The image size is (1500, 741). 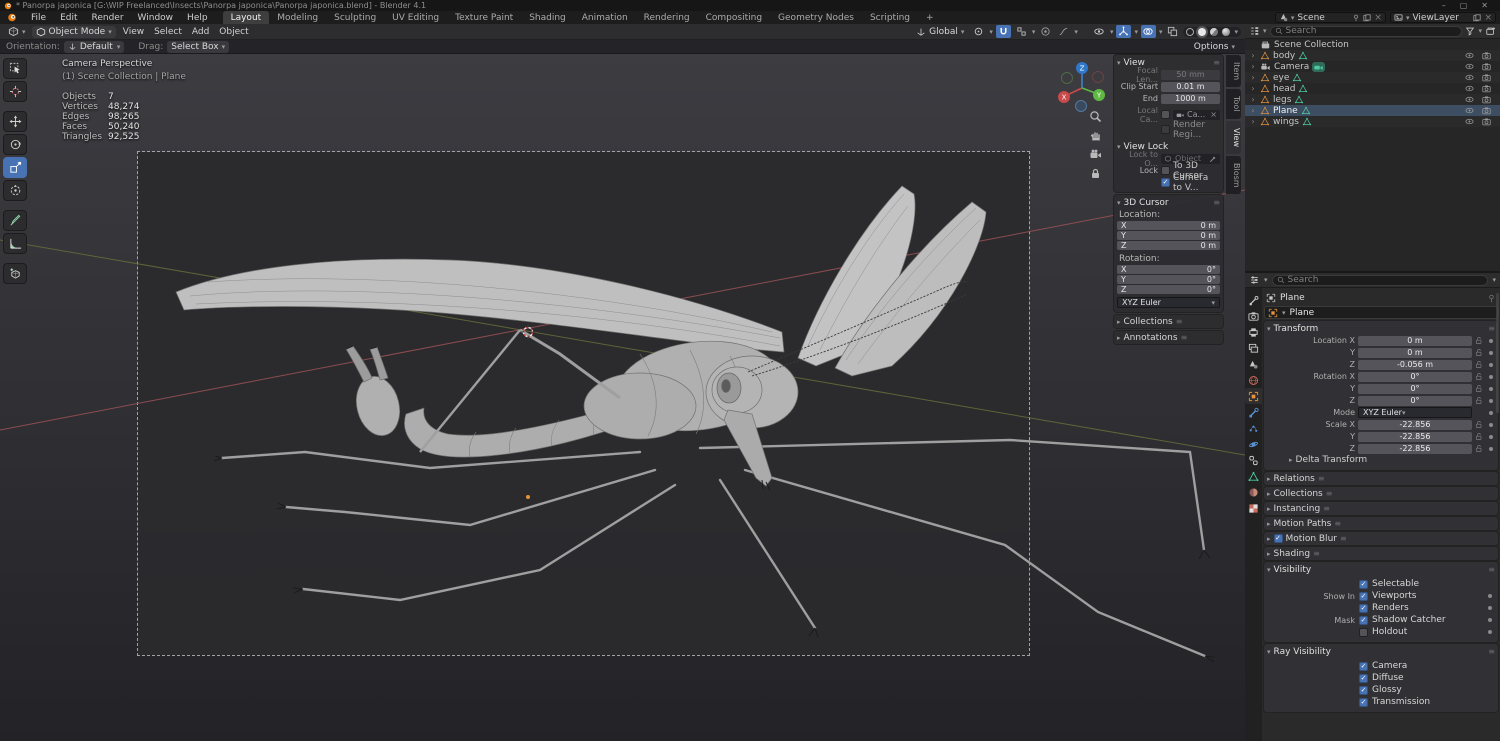 I want to click on viewport-menu-select: Select, so click(x=168, y=32).